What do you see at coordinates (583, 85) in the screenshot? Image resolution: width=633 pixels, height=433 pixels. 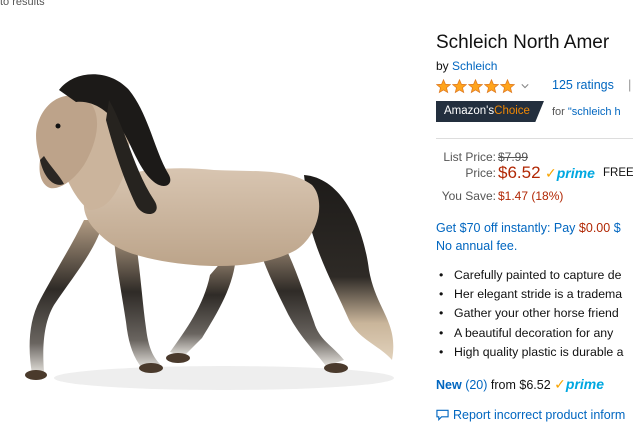 I see `ratings-count-link: 125 ratings` at bounding box center [583, 85].